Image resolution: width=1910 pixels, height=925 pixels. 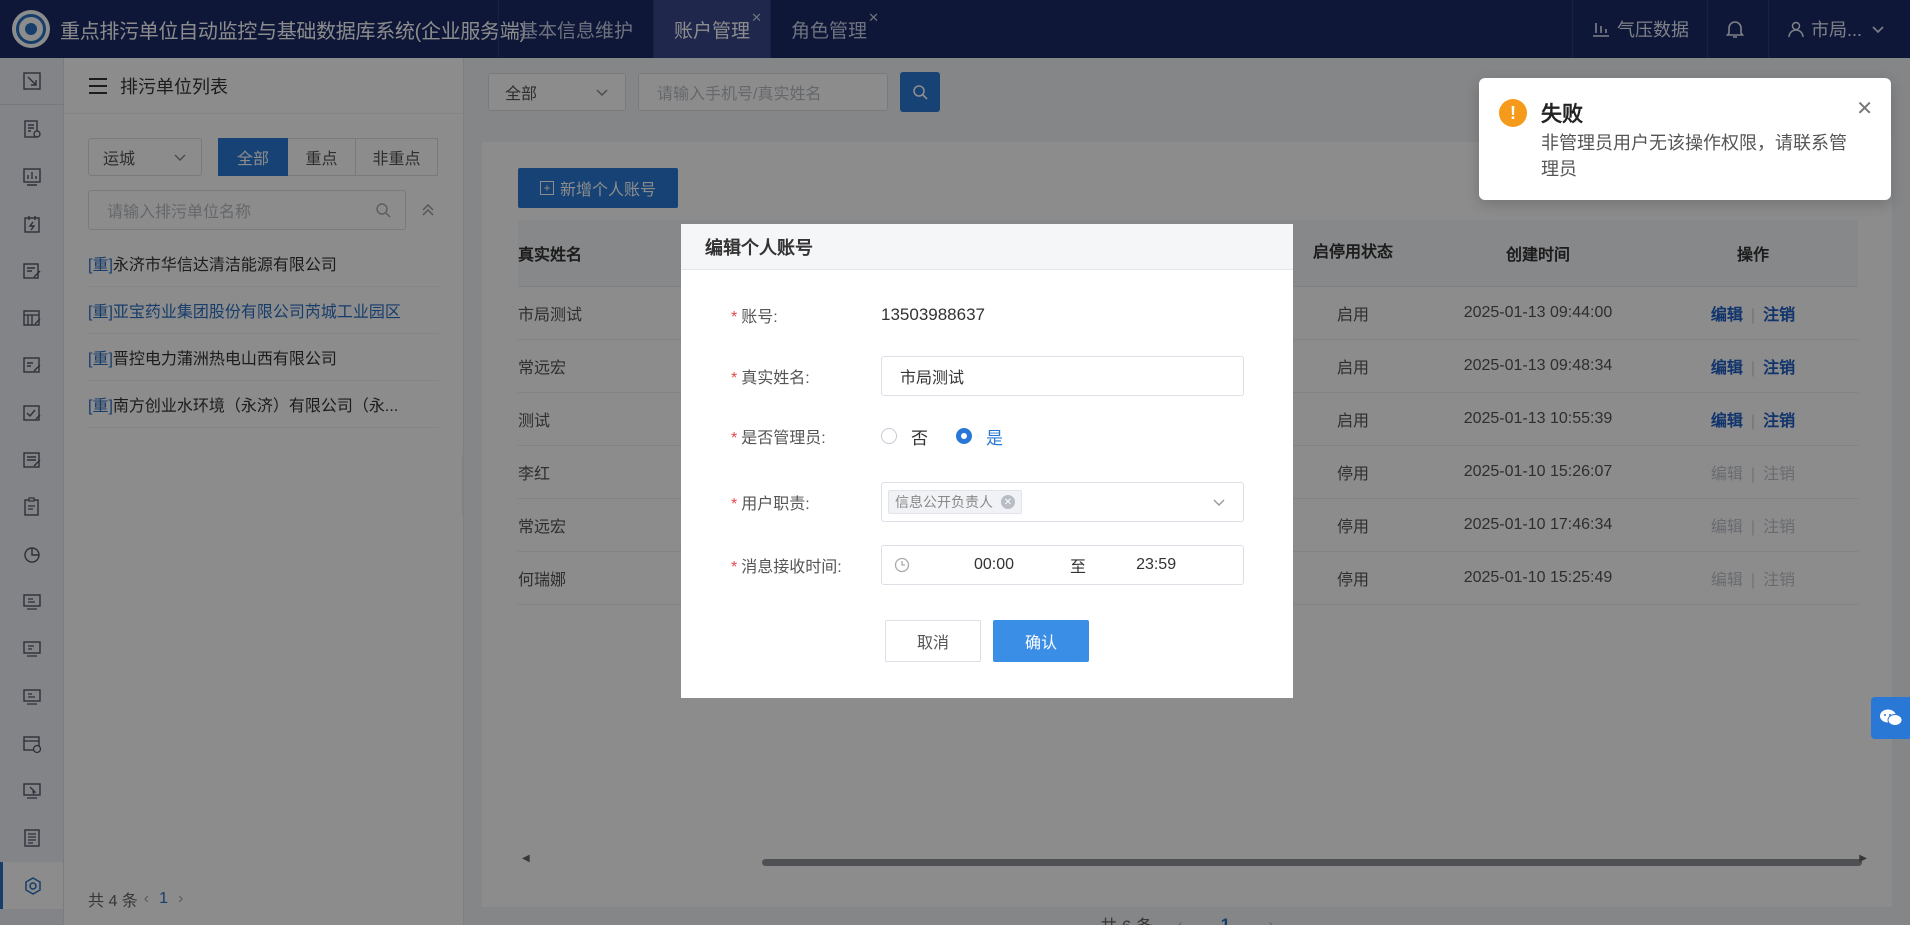 What do you see at coordinates (904, 436) in the screenshot?
I see `admin-radio-no: 否` at bounding box center [904, 436].